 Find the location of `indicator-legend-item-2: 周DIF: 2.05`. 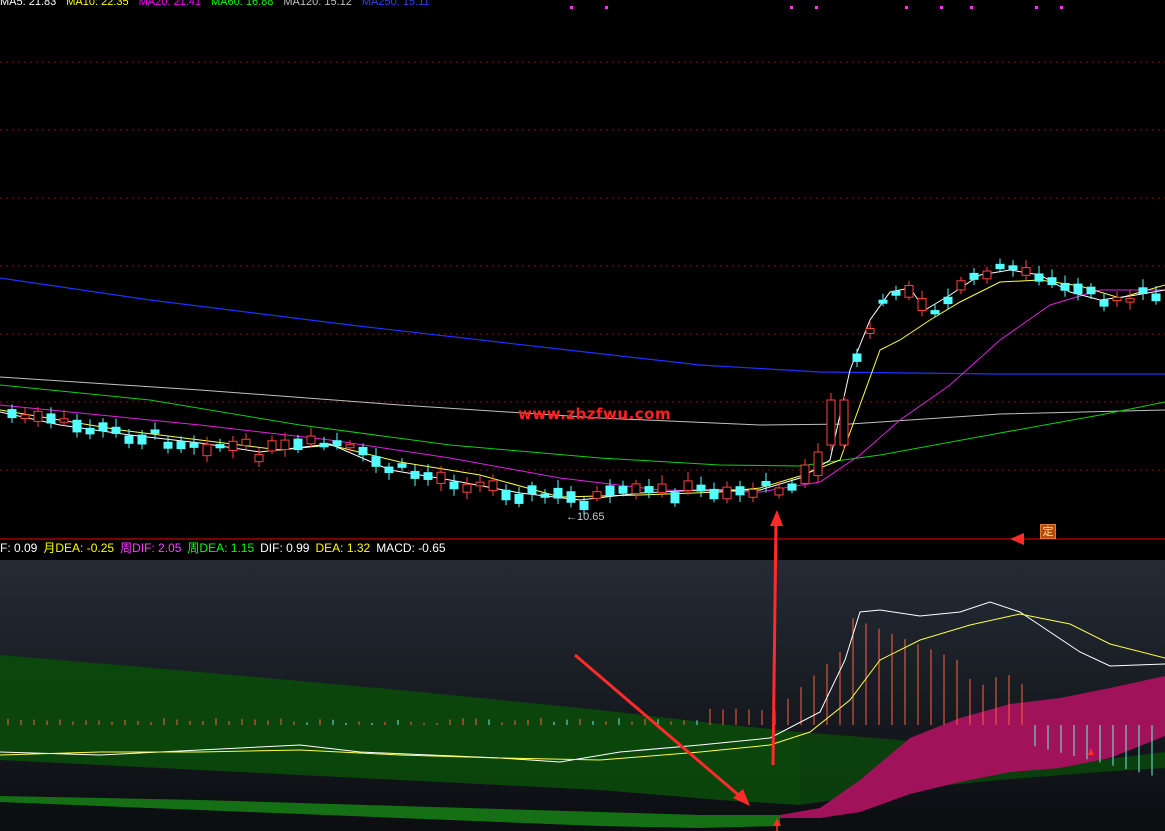

indicator-legend-item-2: 周DIF: 2.05 is located at coordinates (151, 548).